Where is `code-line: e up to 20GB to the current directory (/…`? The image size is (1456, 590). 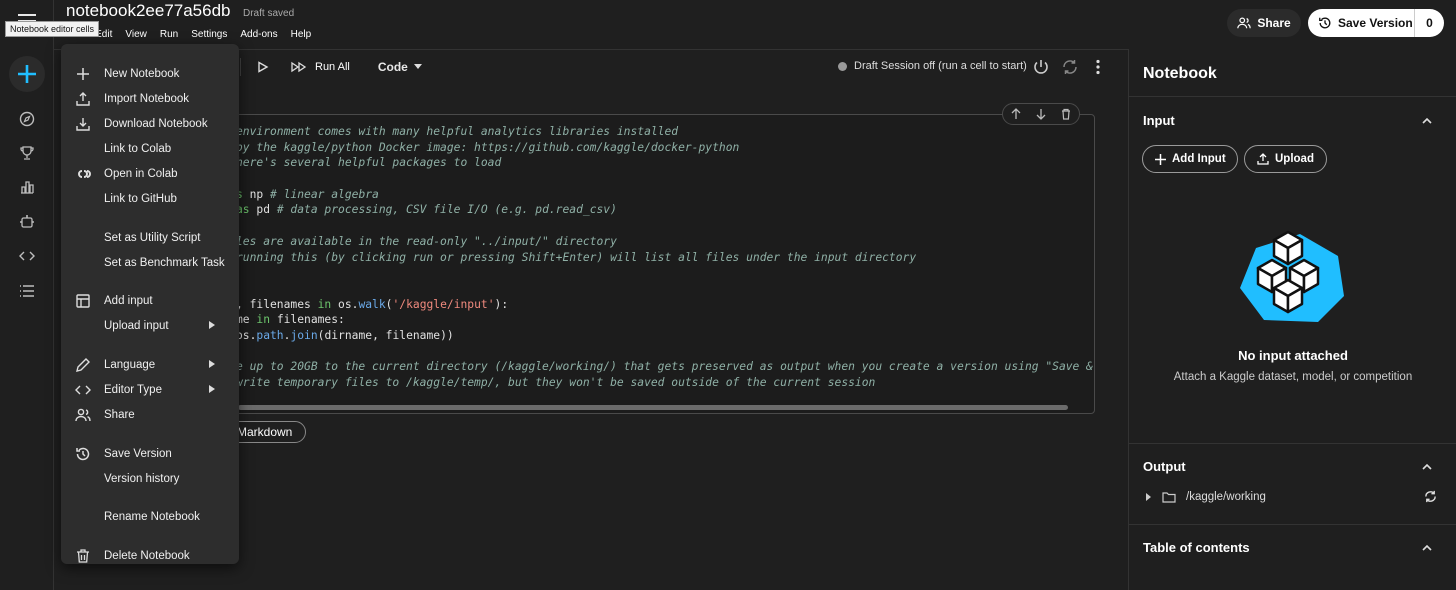
code-line: e up to 20GB to the current directory (/… is located at coordinates (607, 367).